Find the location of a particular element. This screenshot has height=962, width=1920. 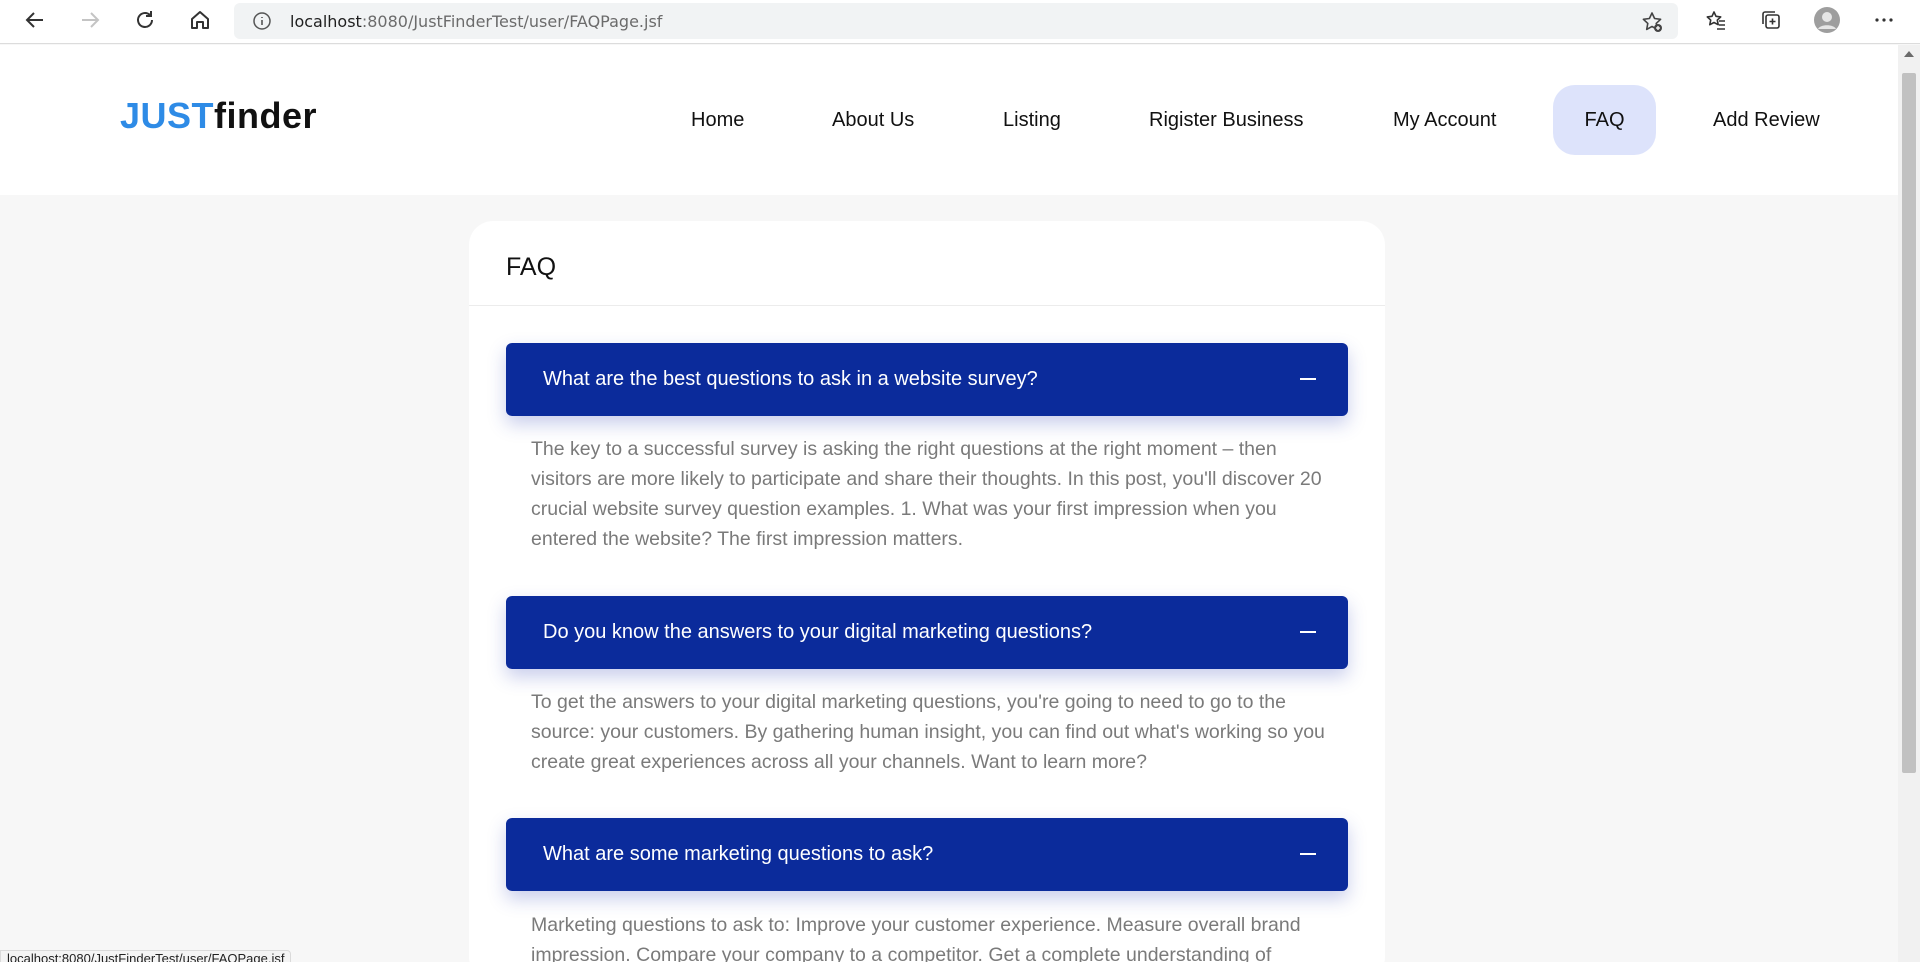

profile-avatar-icon is located at coordinates (1827, 20).